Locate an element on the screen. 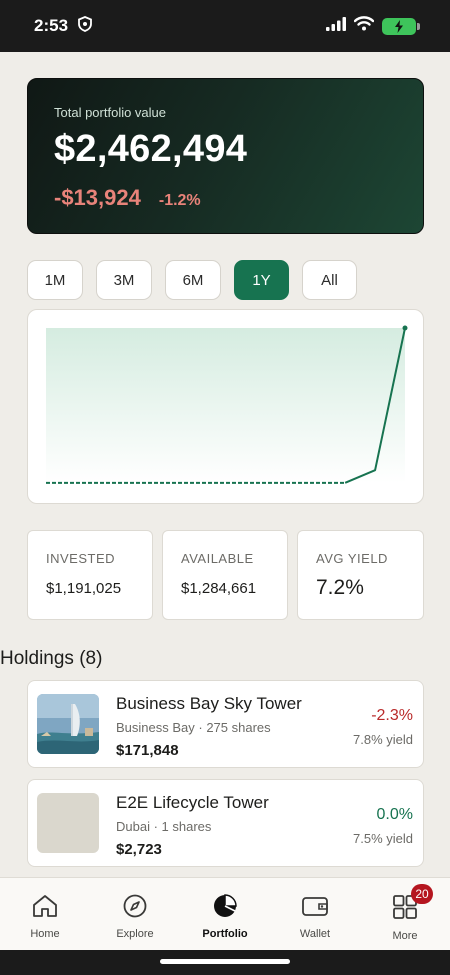 This screenshot has height=975, width=450. home-indicator-area is located at coordinates (225, 962).